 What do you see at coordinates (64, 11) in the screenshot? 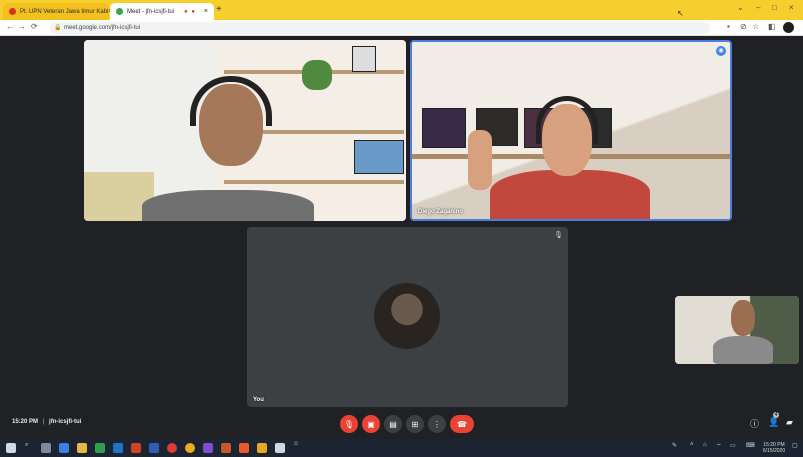
I see `tab-label: Pt. UPN Veteran Jawa timur Kabi` at bounding box center [64, 11].